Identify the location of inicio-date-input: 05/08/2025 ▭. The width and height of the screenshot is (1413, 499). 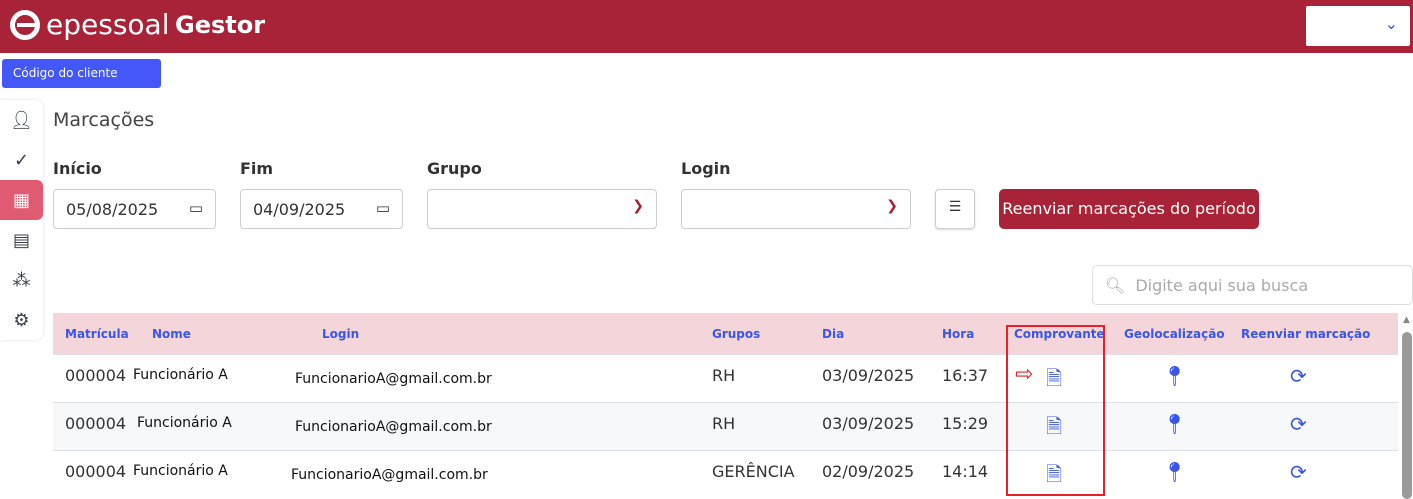
(134, 209).